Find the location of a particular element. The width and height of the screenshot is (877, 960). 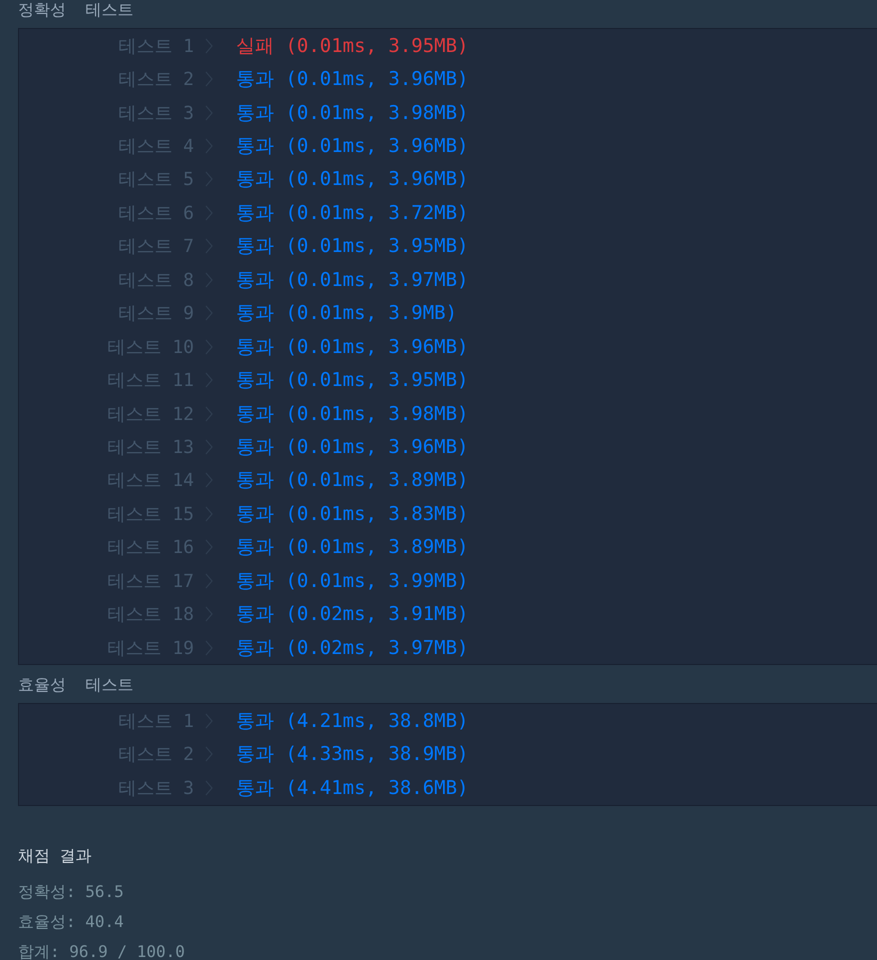

test-result: 통과 (4.33ms, 38.9MB) is located at coordinates (352, 755).